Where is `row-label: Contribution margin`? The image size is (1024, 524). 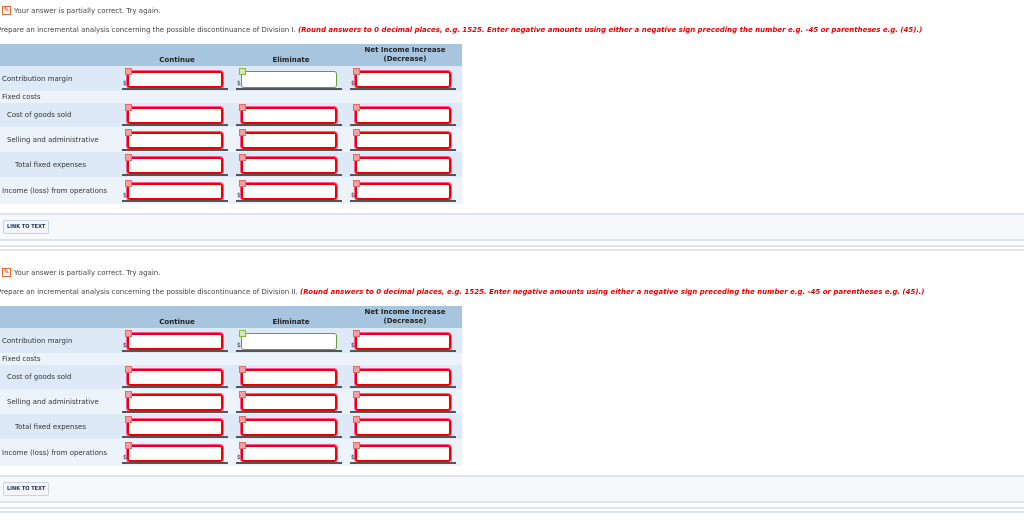
row-label: Contribution margin is located at coordinates (60, 78).